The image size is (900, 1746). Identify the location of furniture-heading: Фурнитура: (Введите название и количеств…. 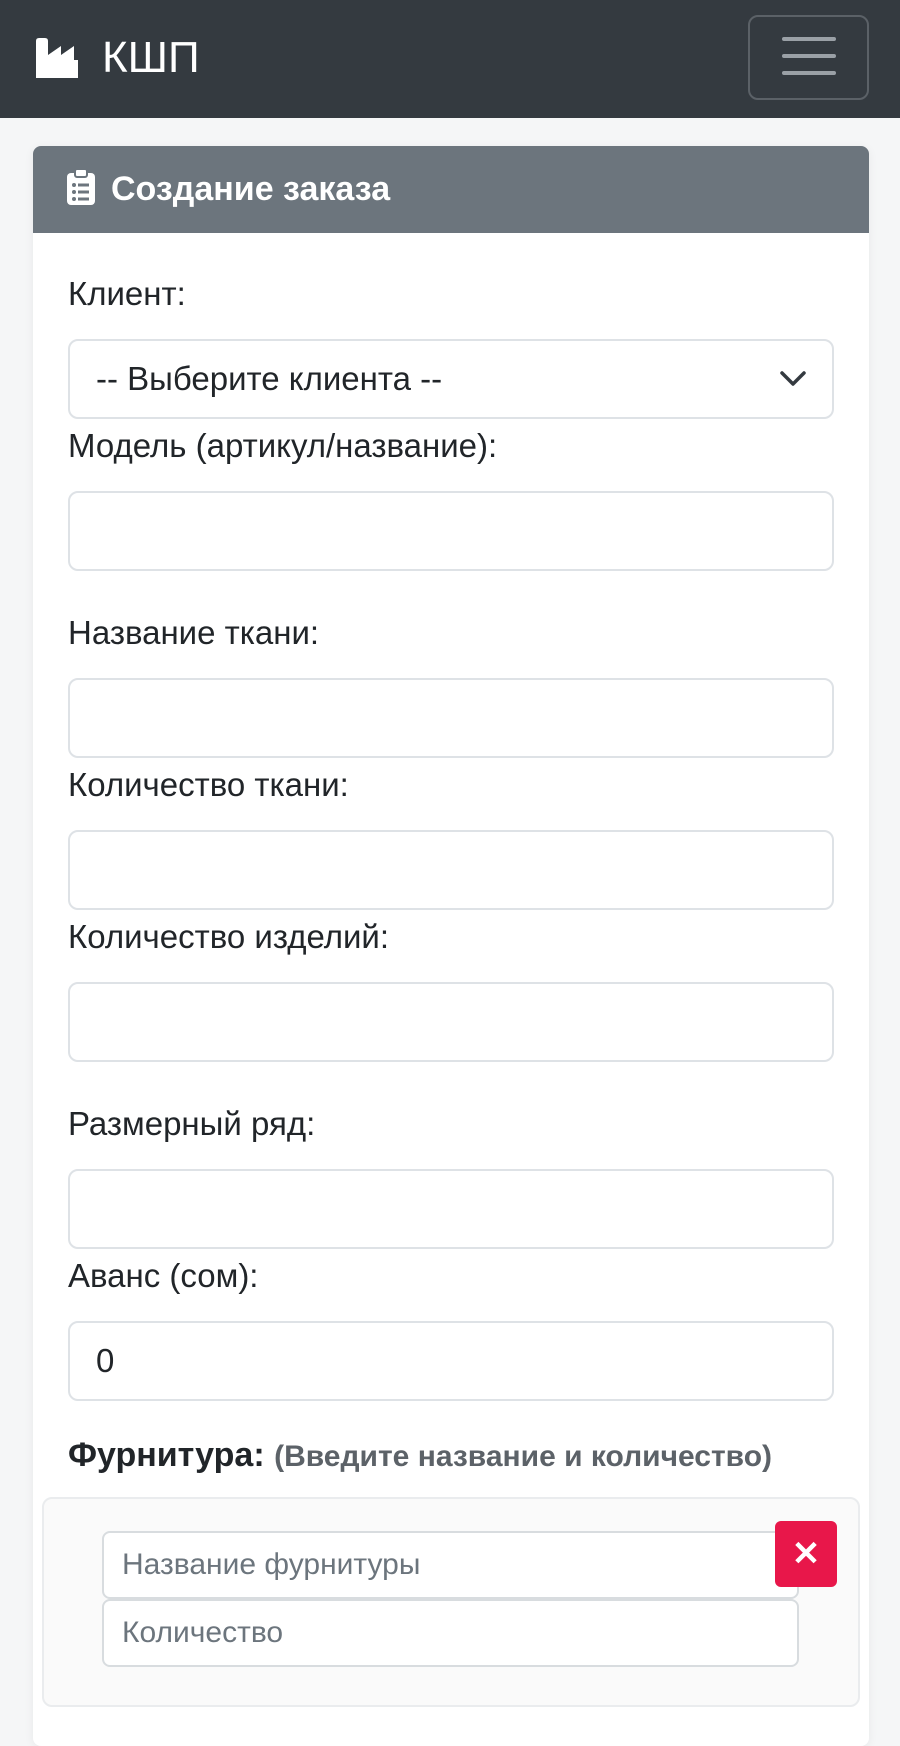
(420, 1455).